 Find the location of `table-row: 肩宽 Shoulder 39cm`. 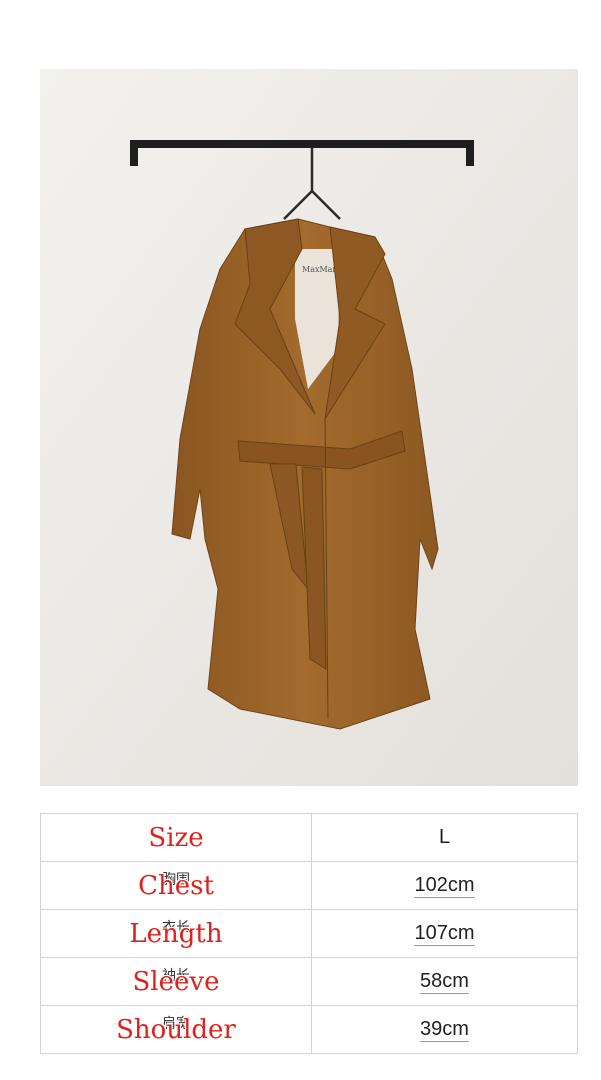

table-row: 肩宽 Shoulder 39cm is located at coordinates (309, 1029).